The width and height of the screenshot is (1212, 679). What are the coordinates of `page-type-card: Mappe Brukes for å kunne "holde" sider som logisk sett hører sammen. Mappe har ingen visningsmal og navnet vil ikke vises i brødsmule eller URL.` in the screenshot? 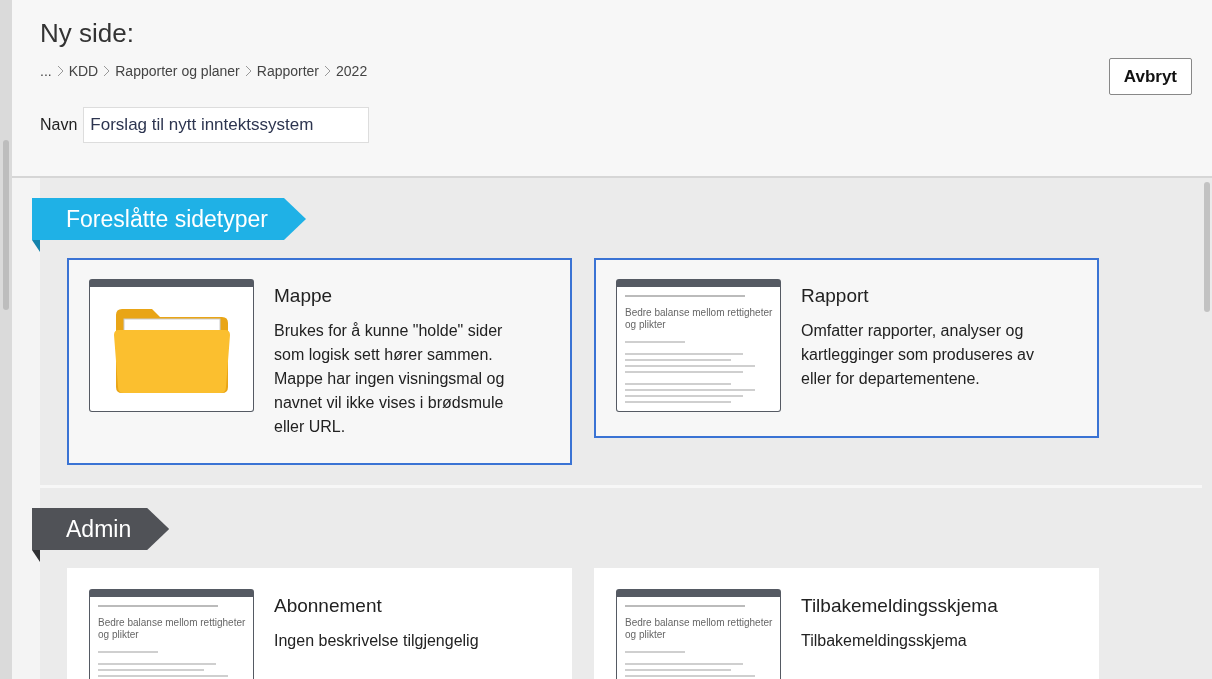 It's located at (319, 361).